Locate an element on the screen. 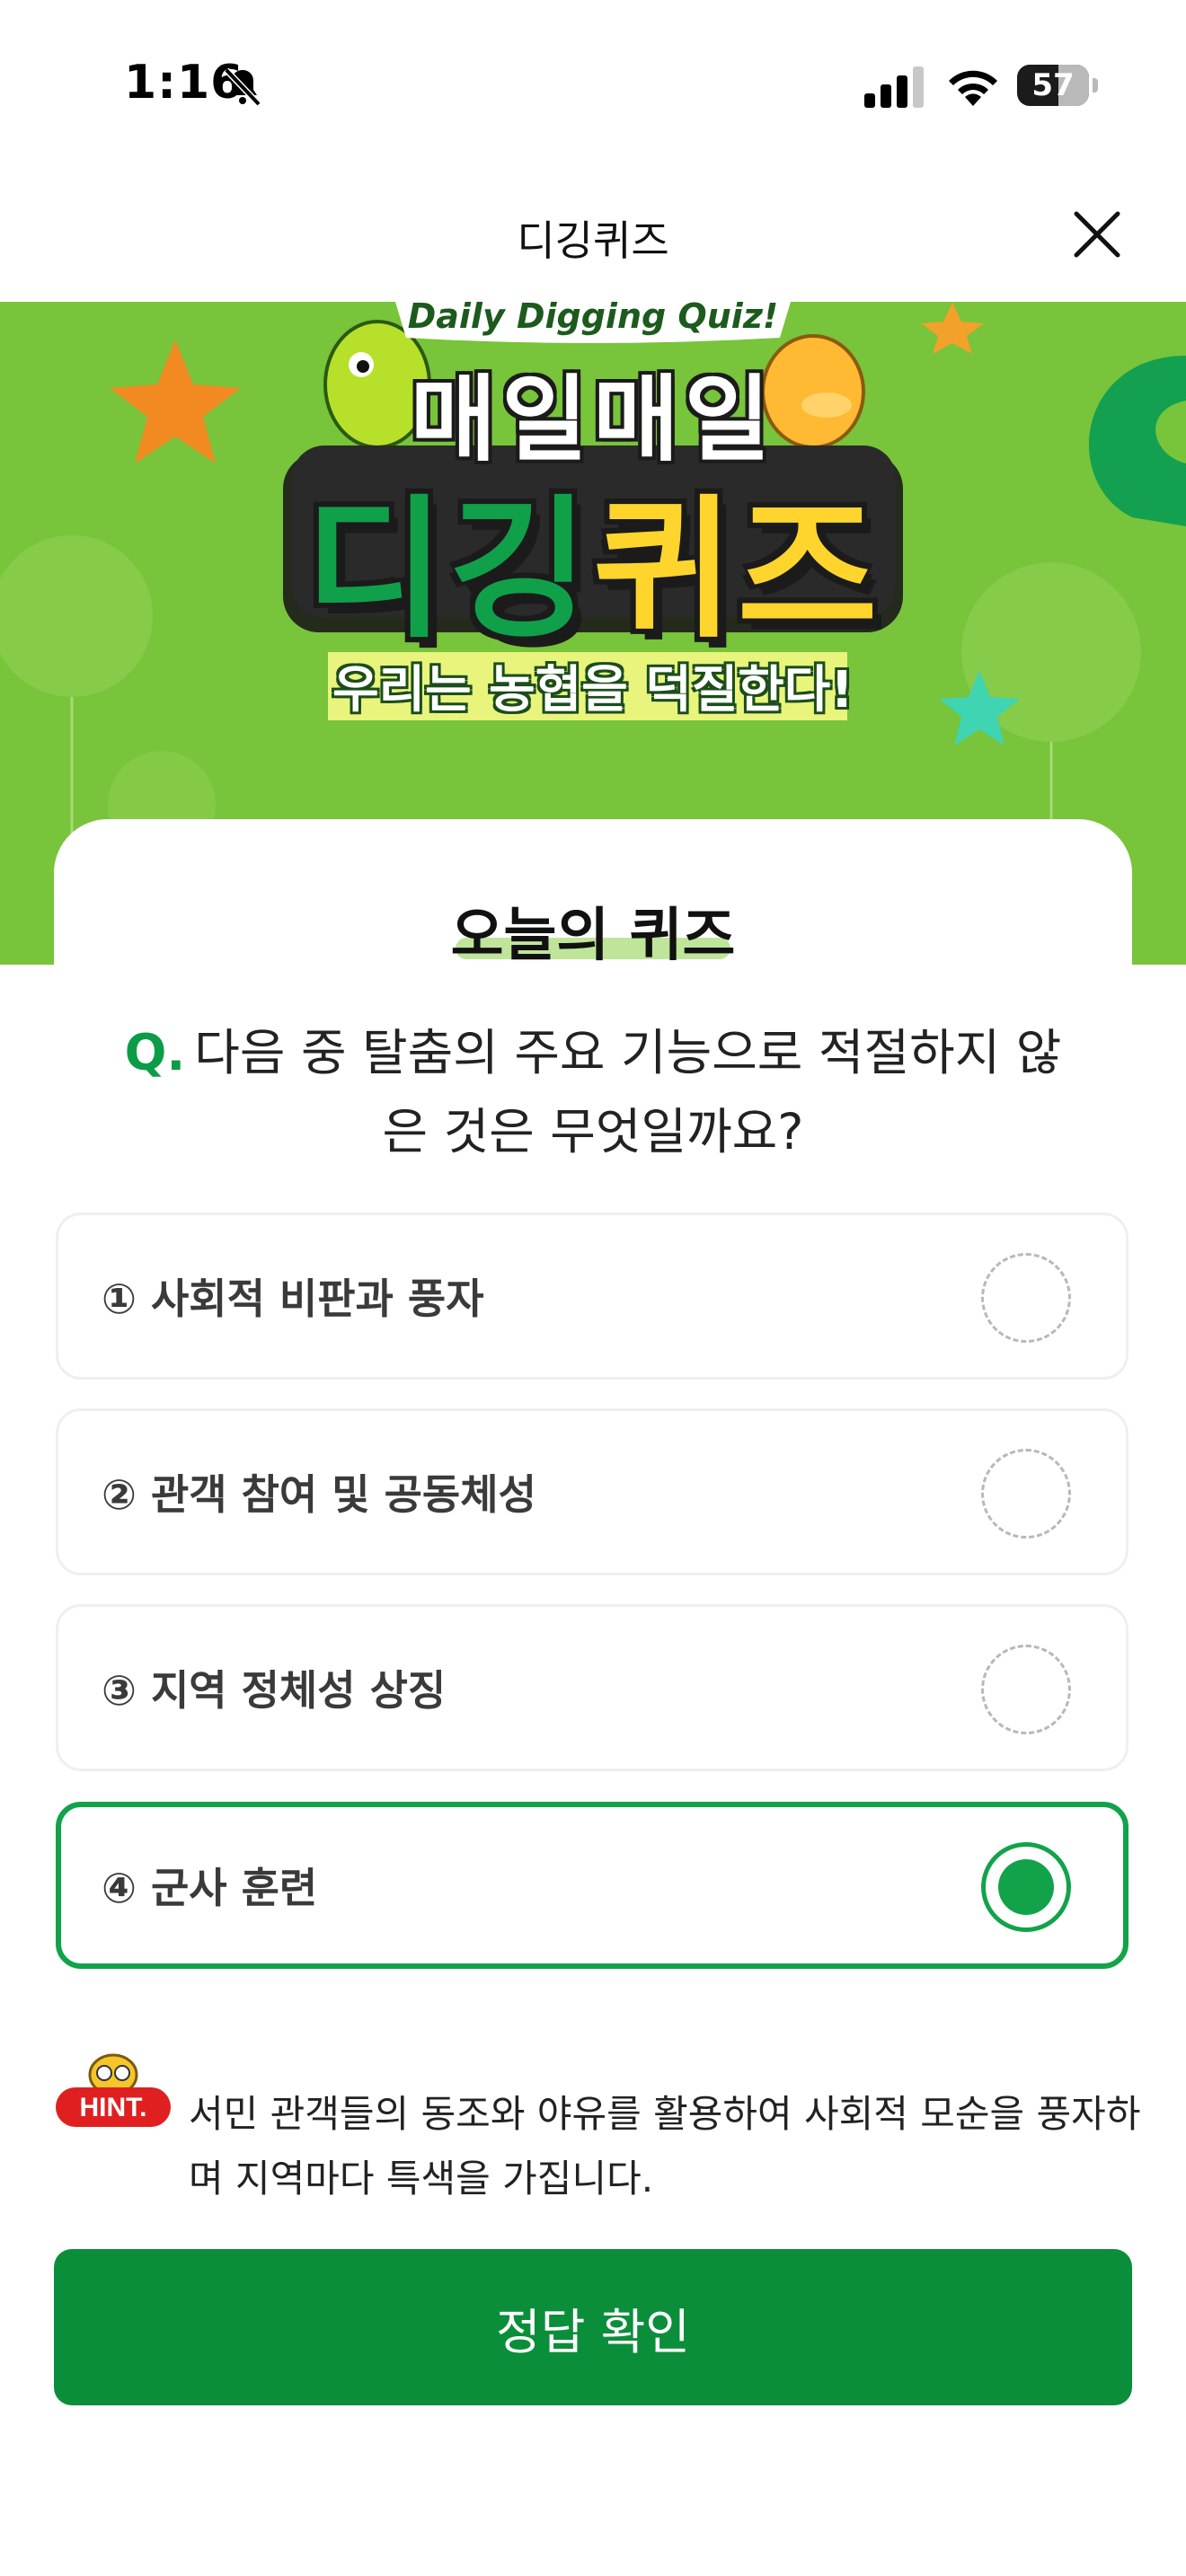 The height and width of the screenshot is (2576, 1186). option-label: ③ 지역 정체성 상징 is located at coordinates (274, 1690).